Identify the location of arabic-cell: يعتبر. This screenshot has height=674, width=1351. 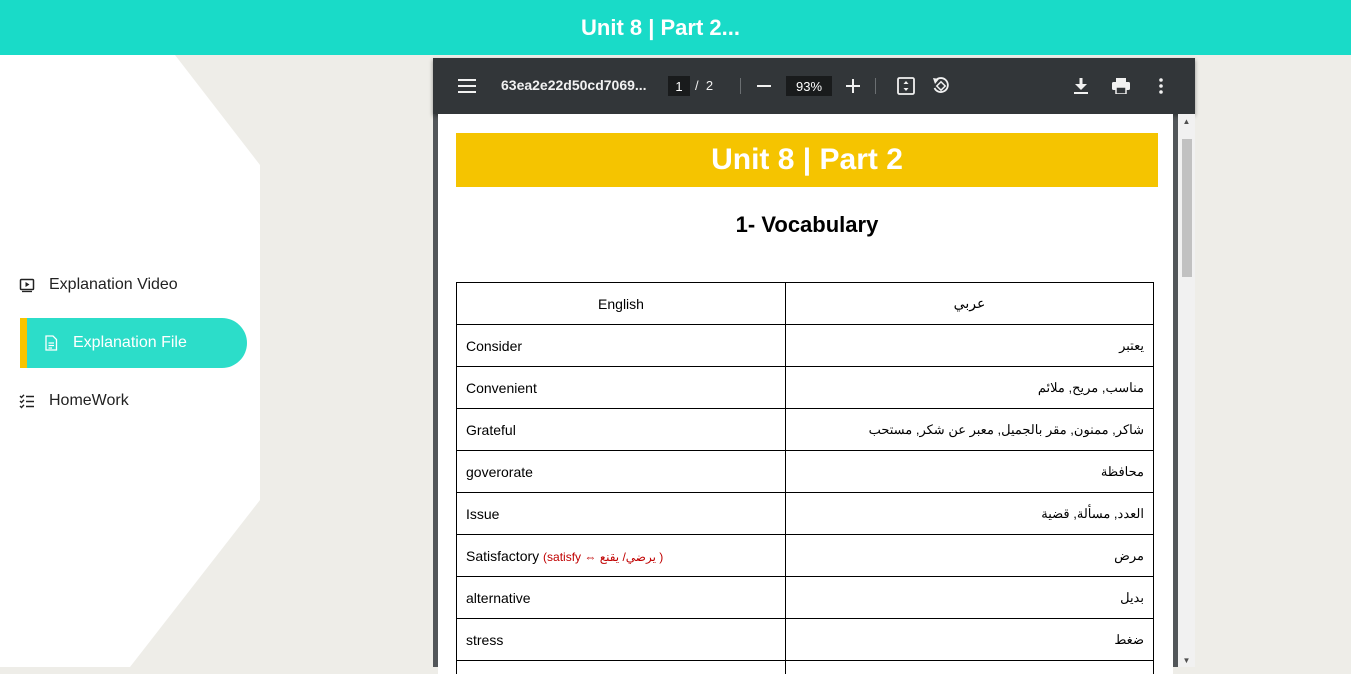
(970, 346).